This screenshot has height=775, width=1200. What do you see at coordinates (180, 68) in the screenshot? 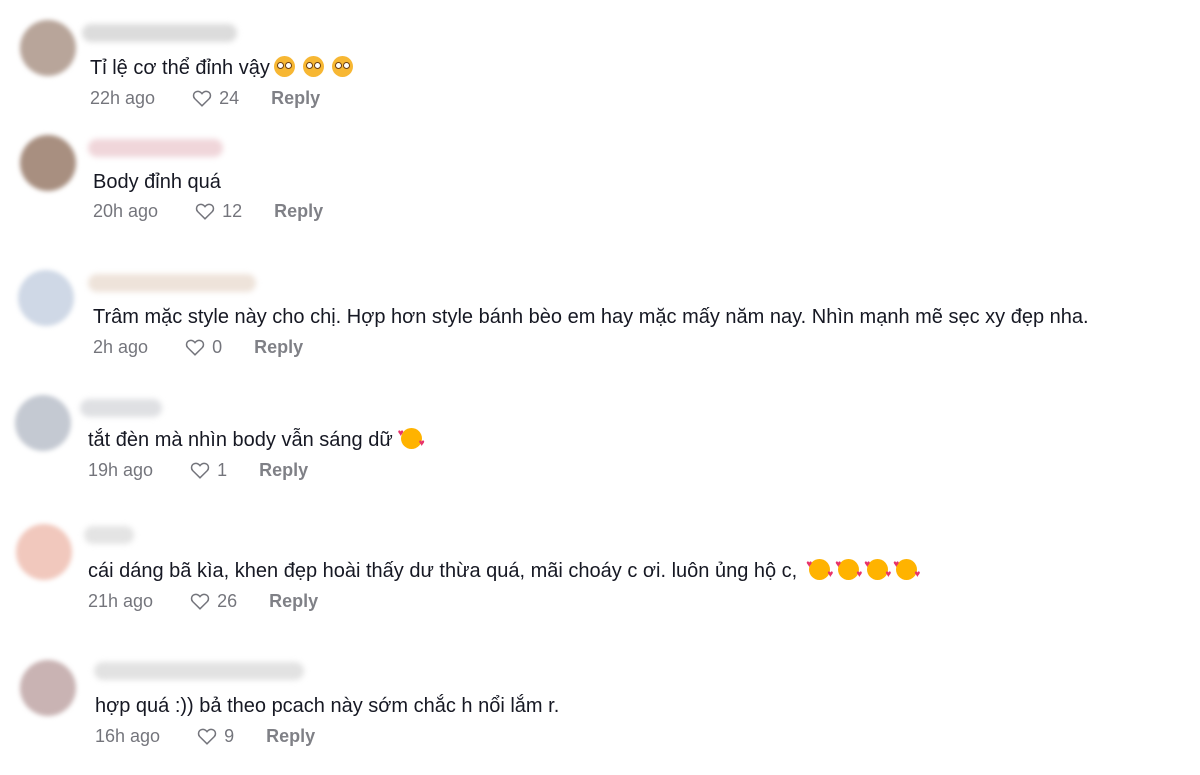
I see `comment-text-body: Tỉ lệ cơ thể đỉnh vậy` at bounding box center [180, 68].